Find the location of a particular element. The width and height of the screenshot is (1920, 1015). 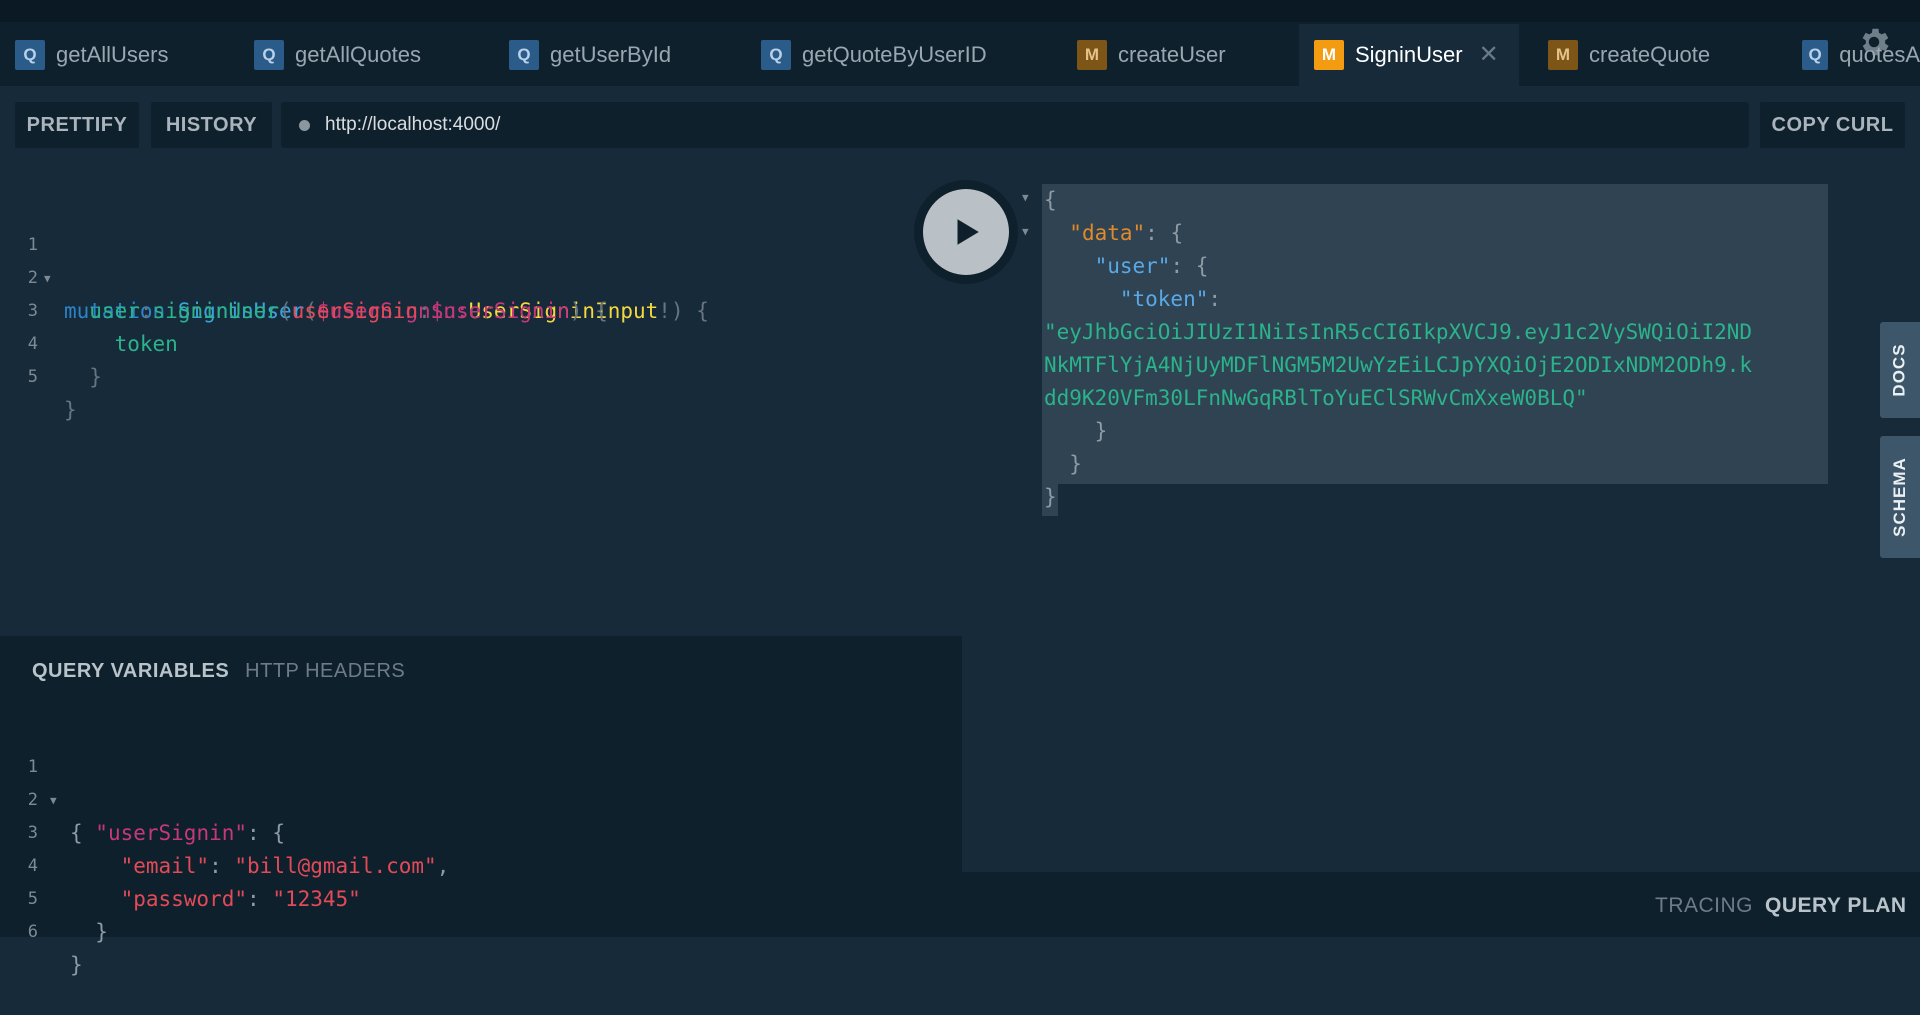

play-icon is located at coordinates (968, 232).